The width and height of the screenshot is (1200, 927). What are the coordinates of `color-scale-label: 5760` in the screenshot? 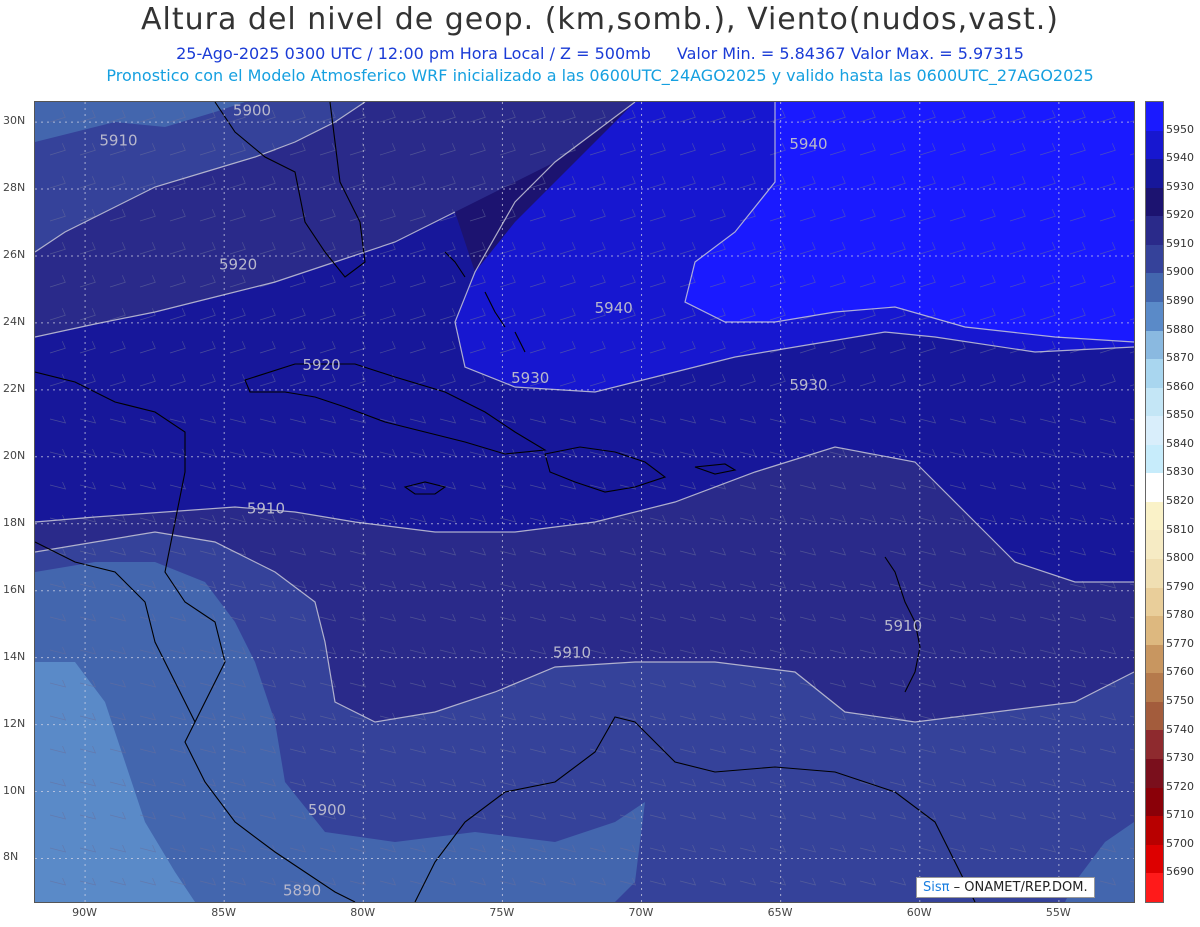 It's located at (1180, 672).